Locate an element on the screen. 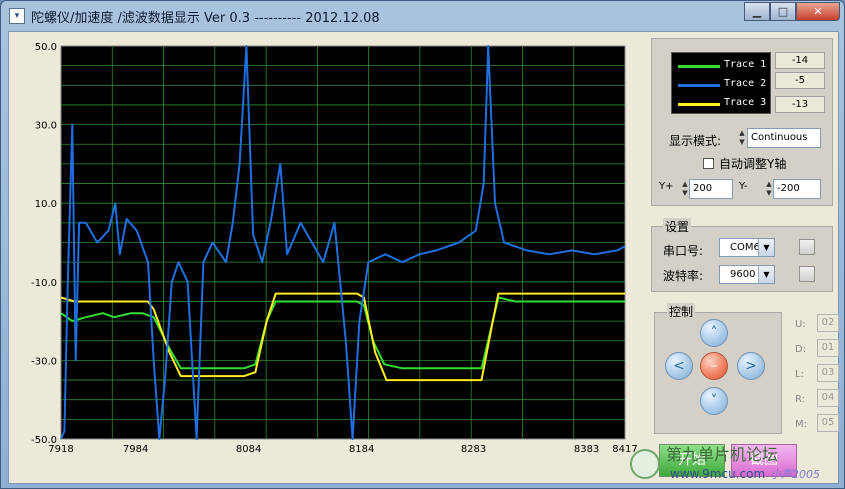  servo-u-value: 02 is located at coordinates (828, 323).